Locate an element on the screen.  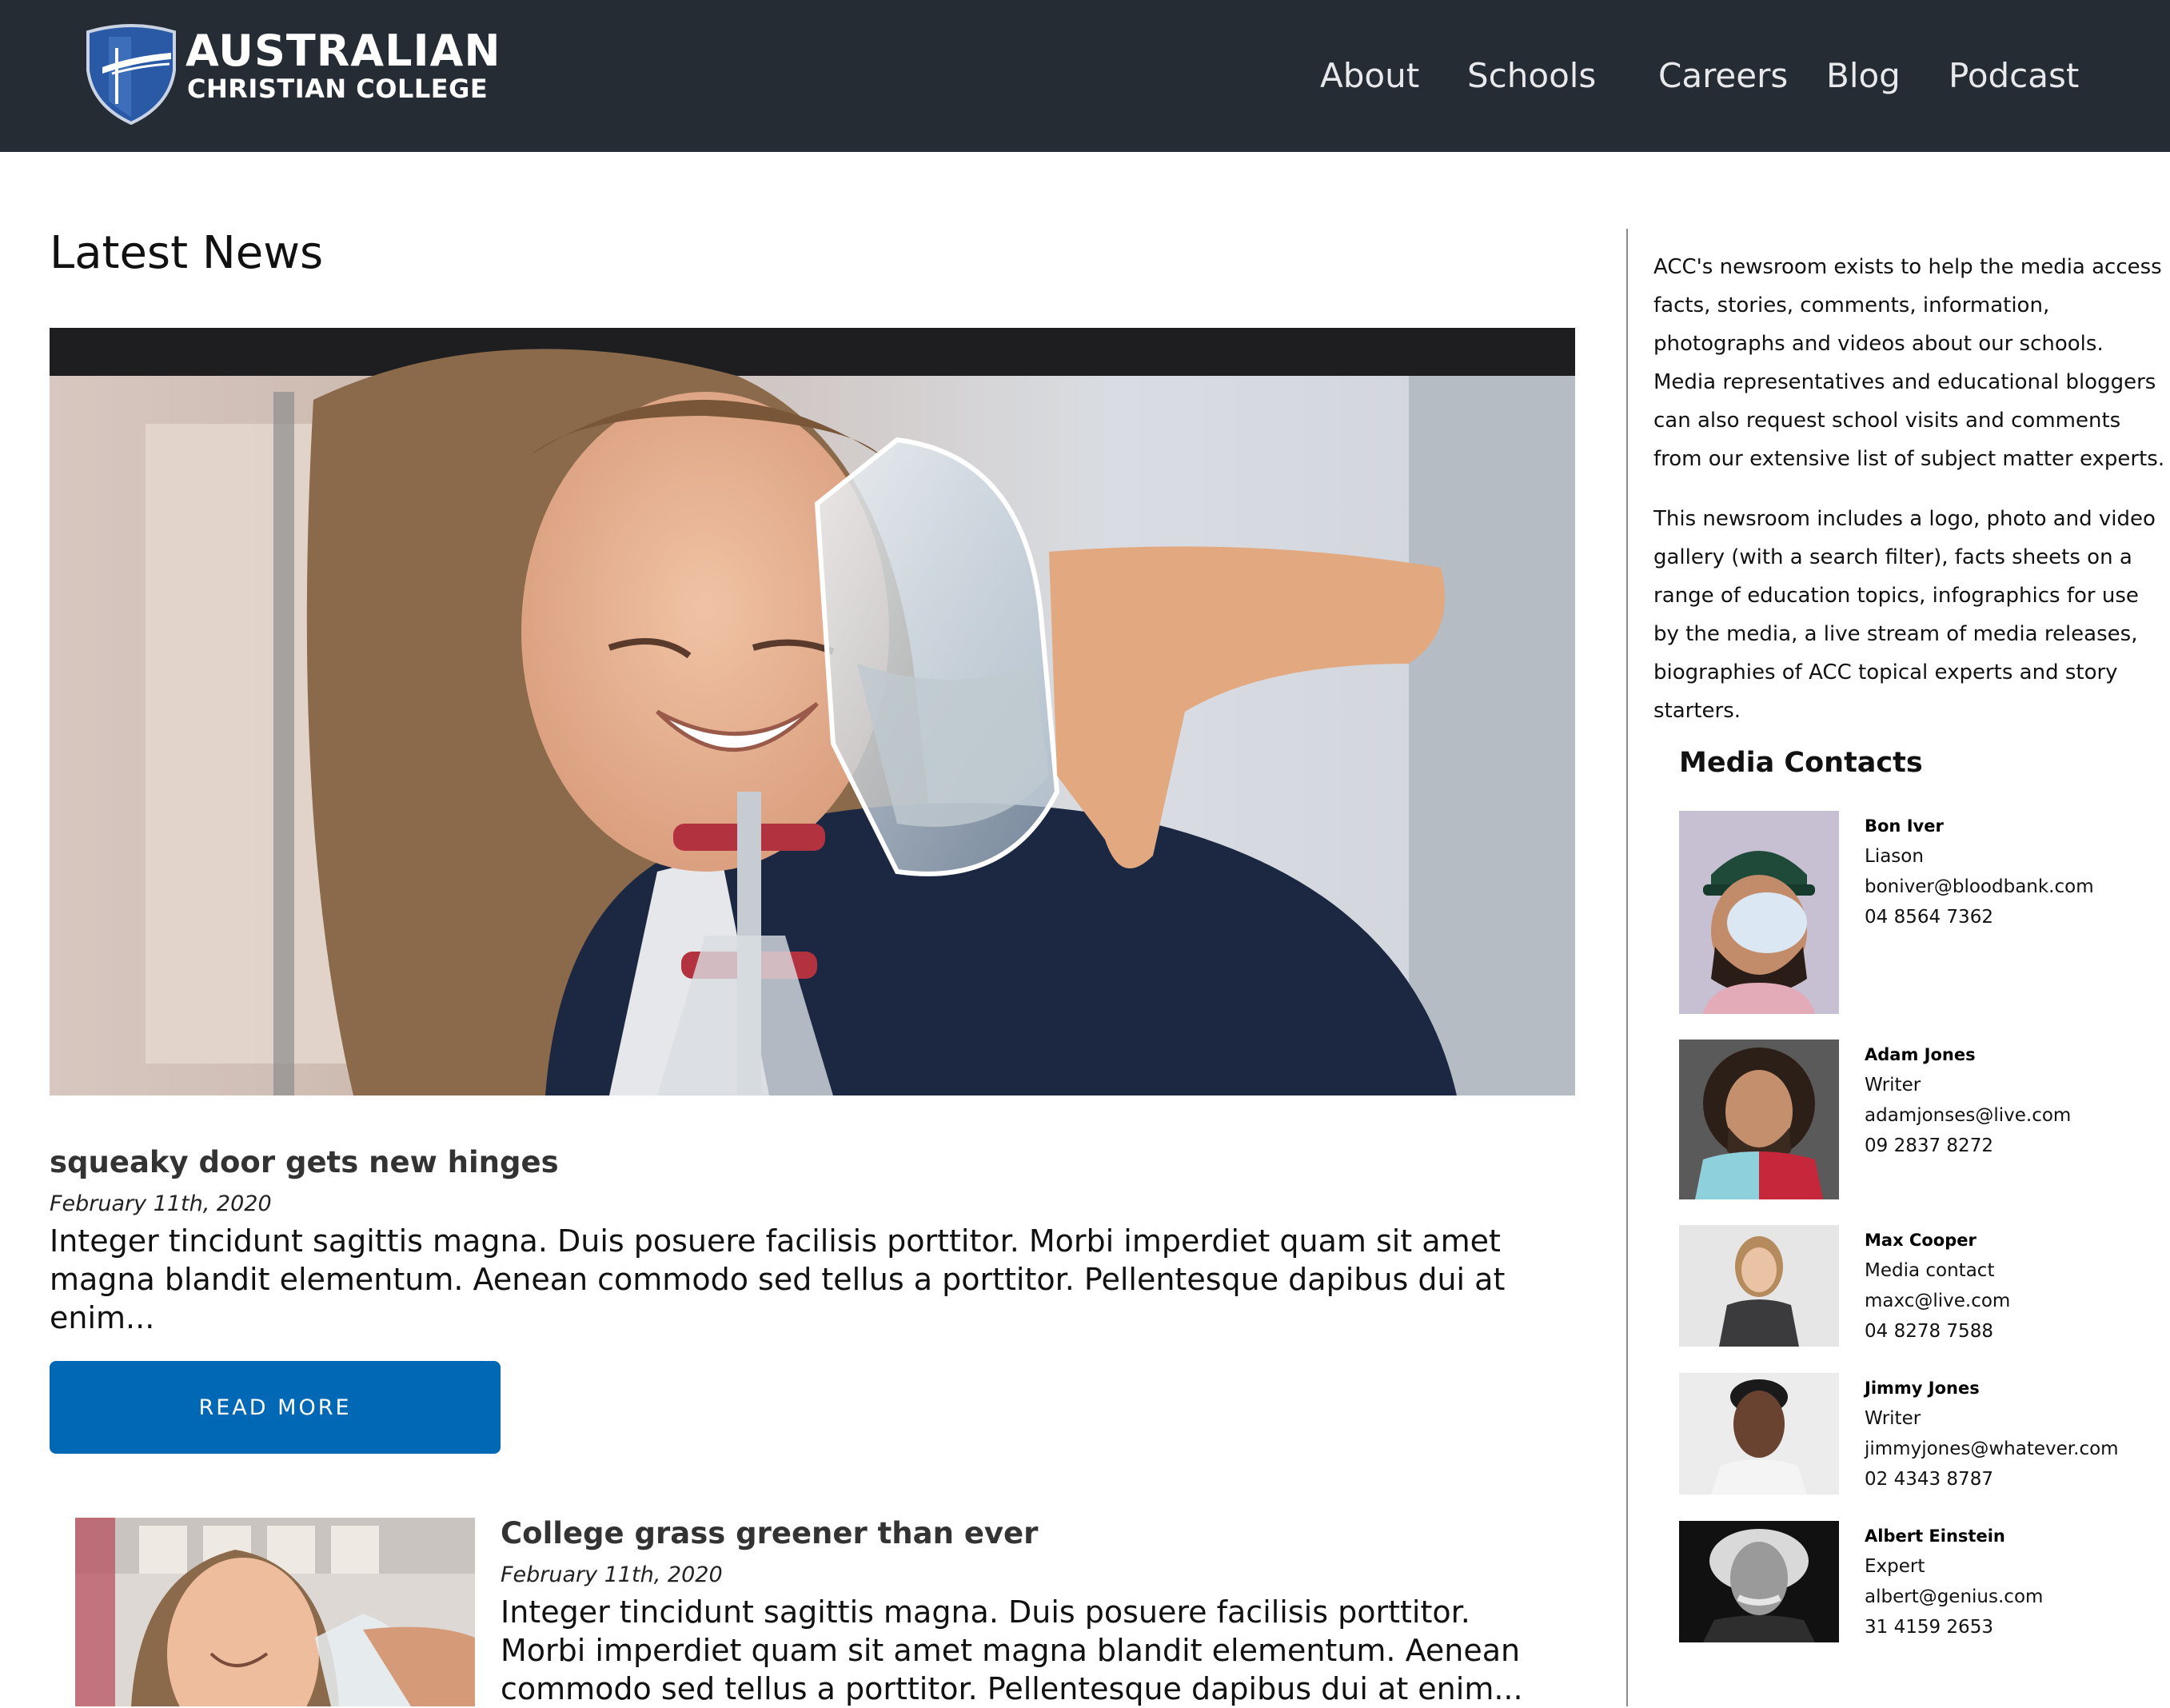
featured-article-title: squeaky door gets new hinges is located at coordinates (304, 1162).